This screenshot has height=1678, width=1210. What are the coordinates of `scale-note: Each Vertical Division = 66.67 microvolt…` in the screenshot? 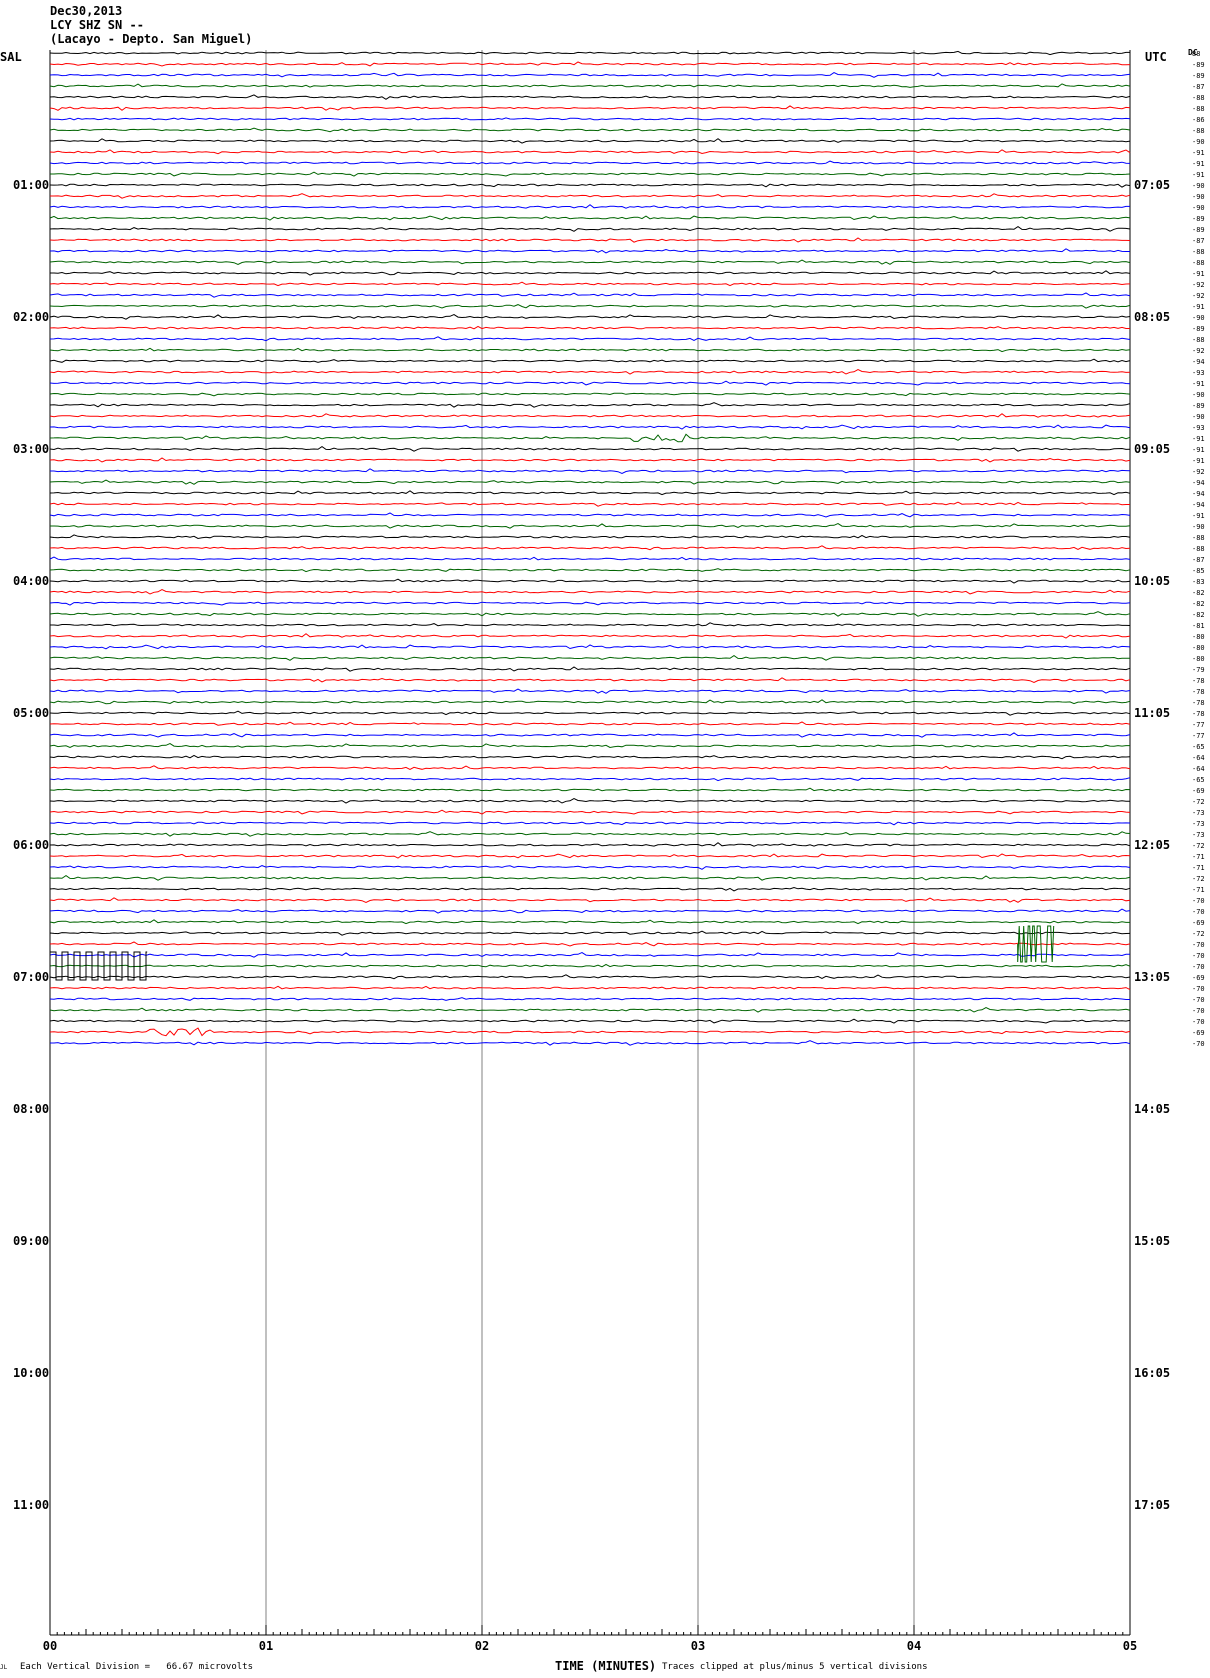 It's located at (136, 1667).